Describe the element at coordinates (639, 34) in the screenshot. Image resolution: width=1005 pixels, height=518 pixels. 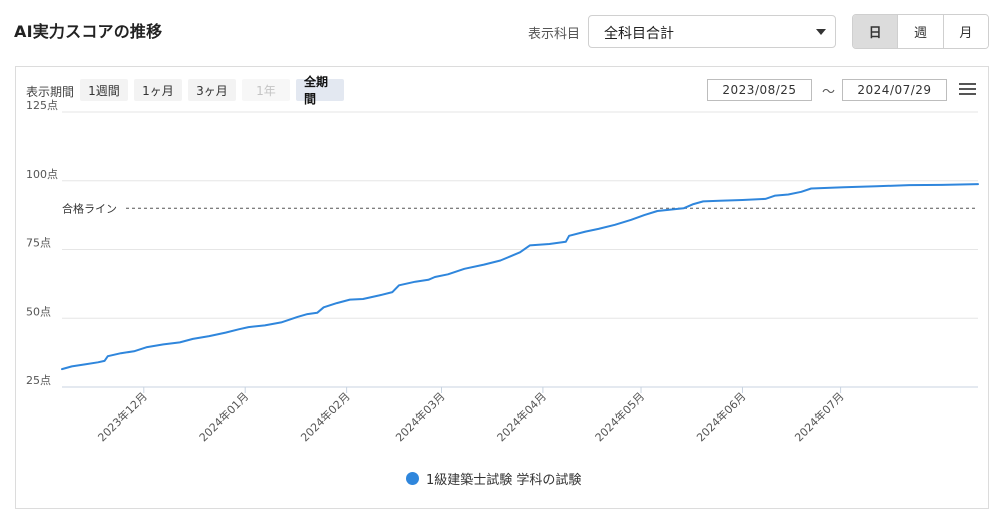
I see `subject-select-value: 全科目合計` at that location.